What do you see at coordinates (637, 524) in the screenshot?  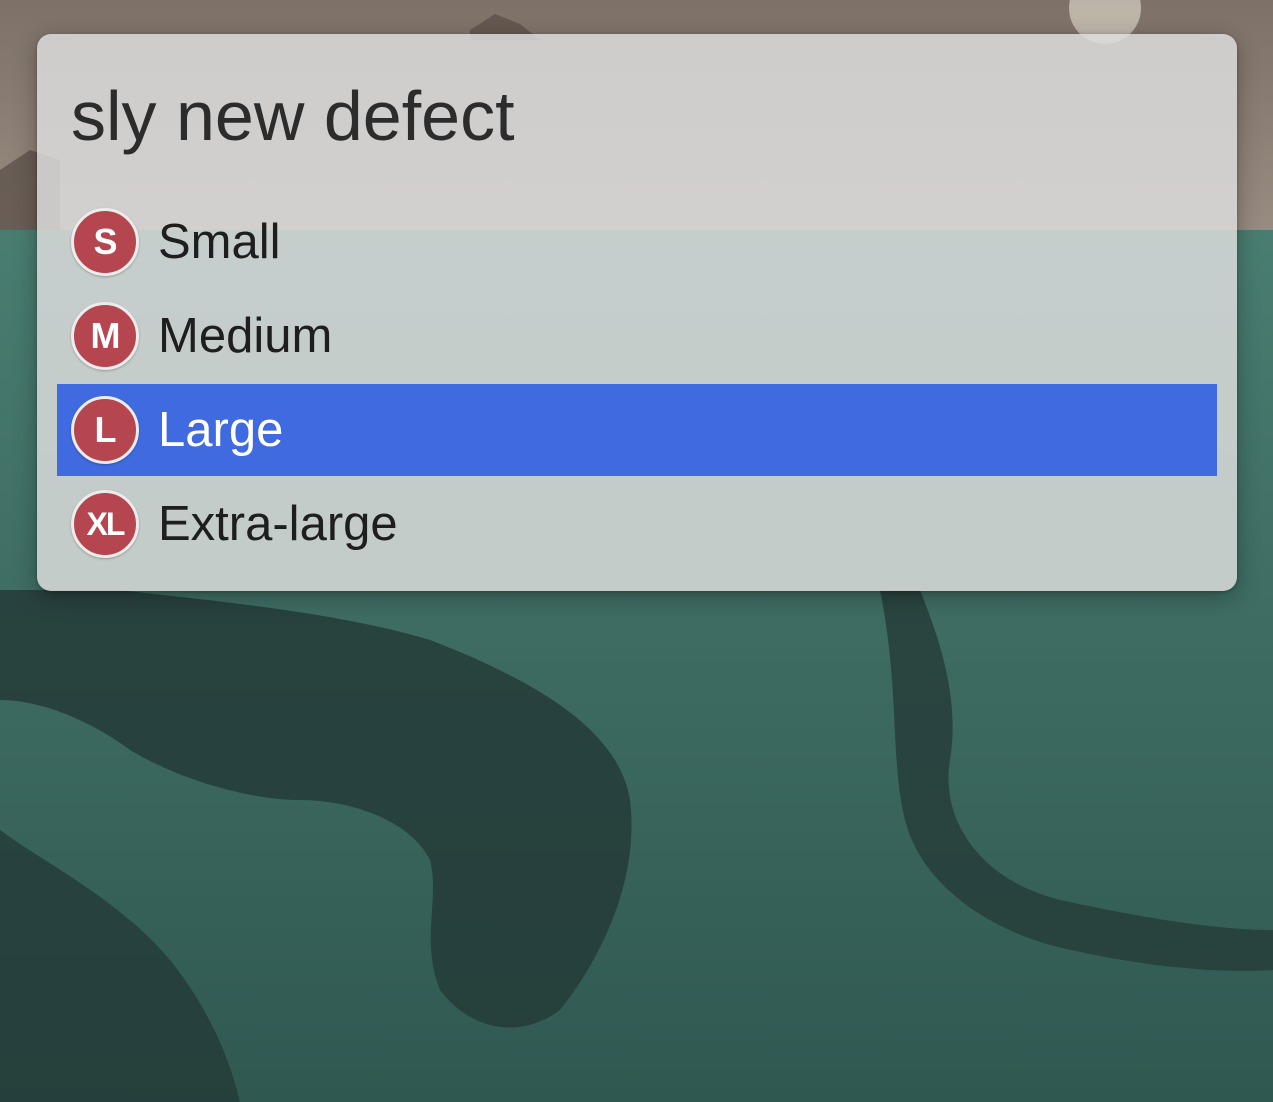 I see `result-item-extra-large: XL Extra-large` at bounding box center [637, 524].